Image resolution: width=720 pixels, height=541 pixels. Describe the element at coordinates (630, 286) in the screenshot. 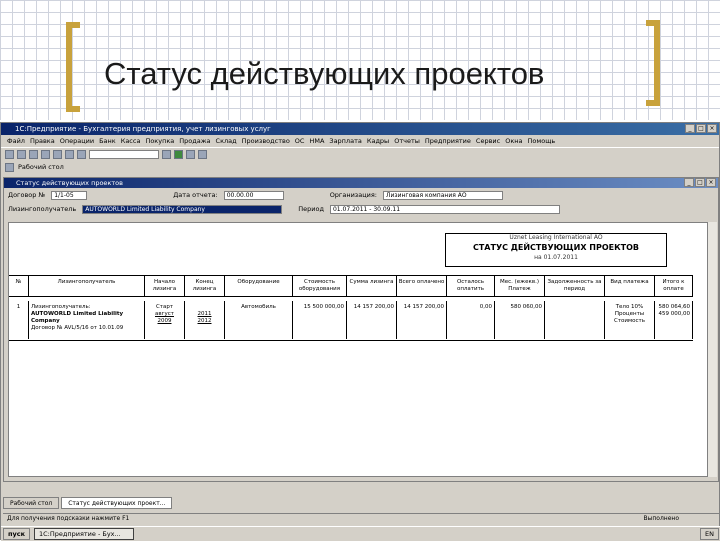

I see `column-header: Вид платежа` at that location.